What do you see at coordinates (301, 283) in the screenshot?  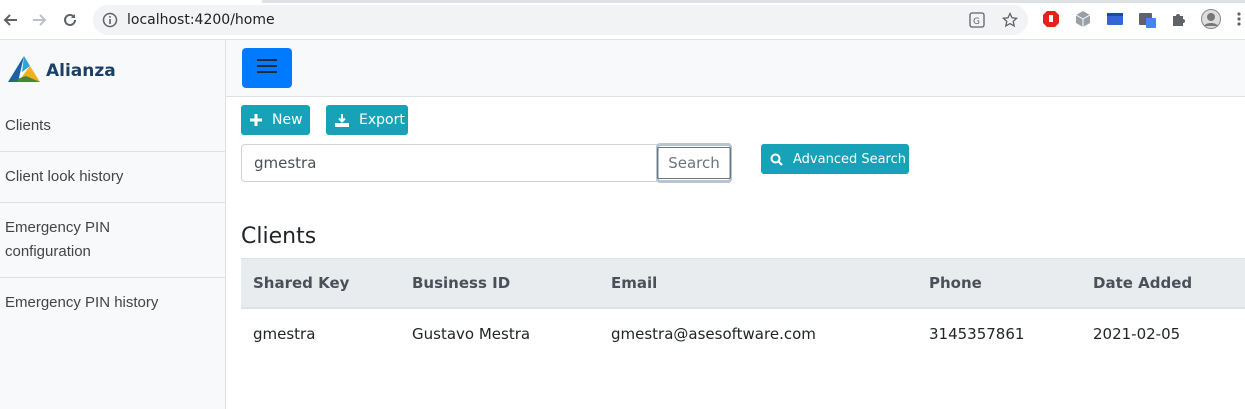 I see `column-header-shared-key: Shared Key` at bounding box center [301, 283].